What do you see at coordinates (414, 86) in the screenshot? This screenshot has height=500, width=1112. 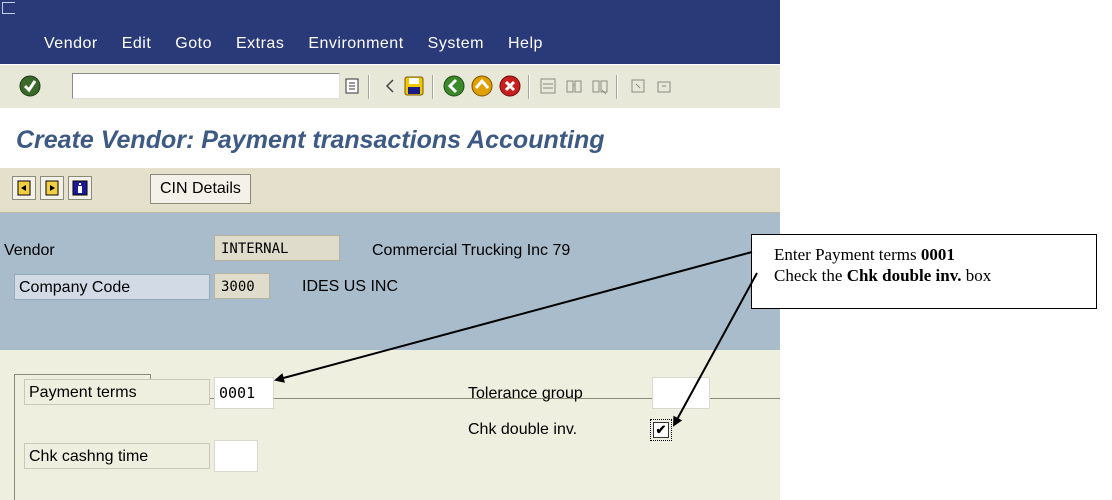 I see `save-icon` at bounding box center [414, 86].